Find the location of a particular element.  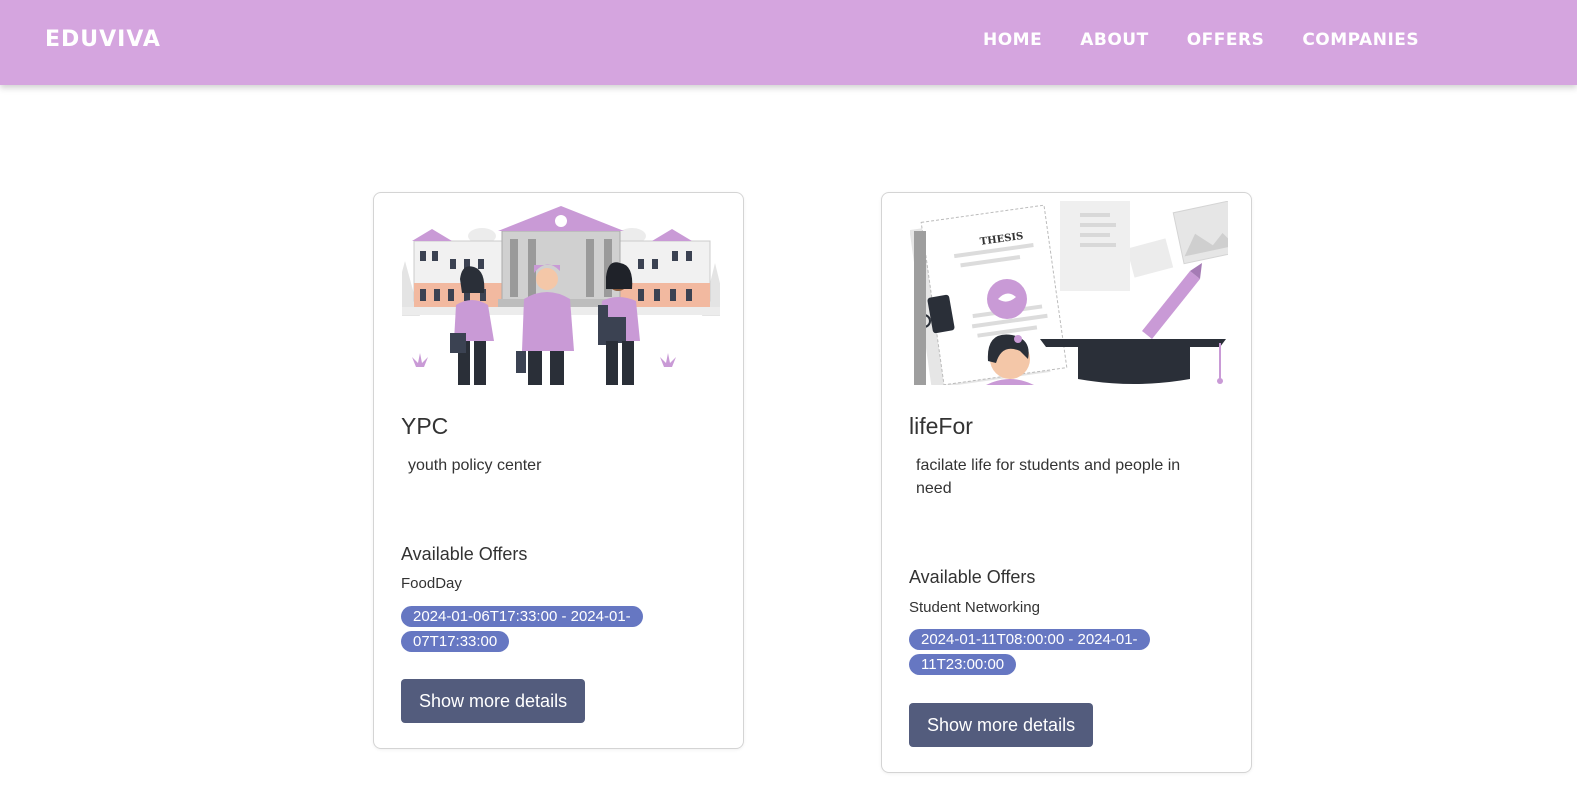

company-description: youth policy center is located at coordinates (475, 465).